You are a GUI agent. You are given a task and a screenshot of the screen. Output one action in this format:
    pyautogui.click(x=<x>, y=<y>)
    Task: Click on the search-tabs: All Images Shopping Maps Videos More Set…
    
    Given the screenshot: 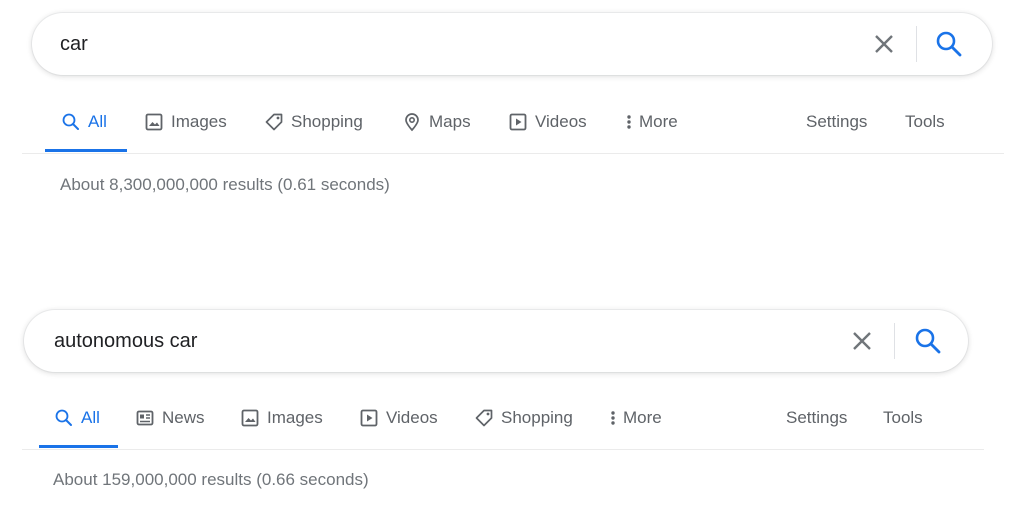 What is the action you would take?
    pyautogui.click(x=512, y=122)
    